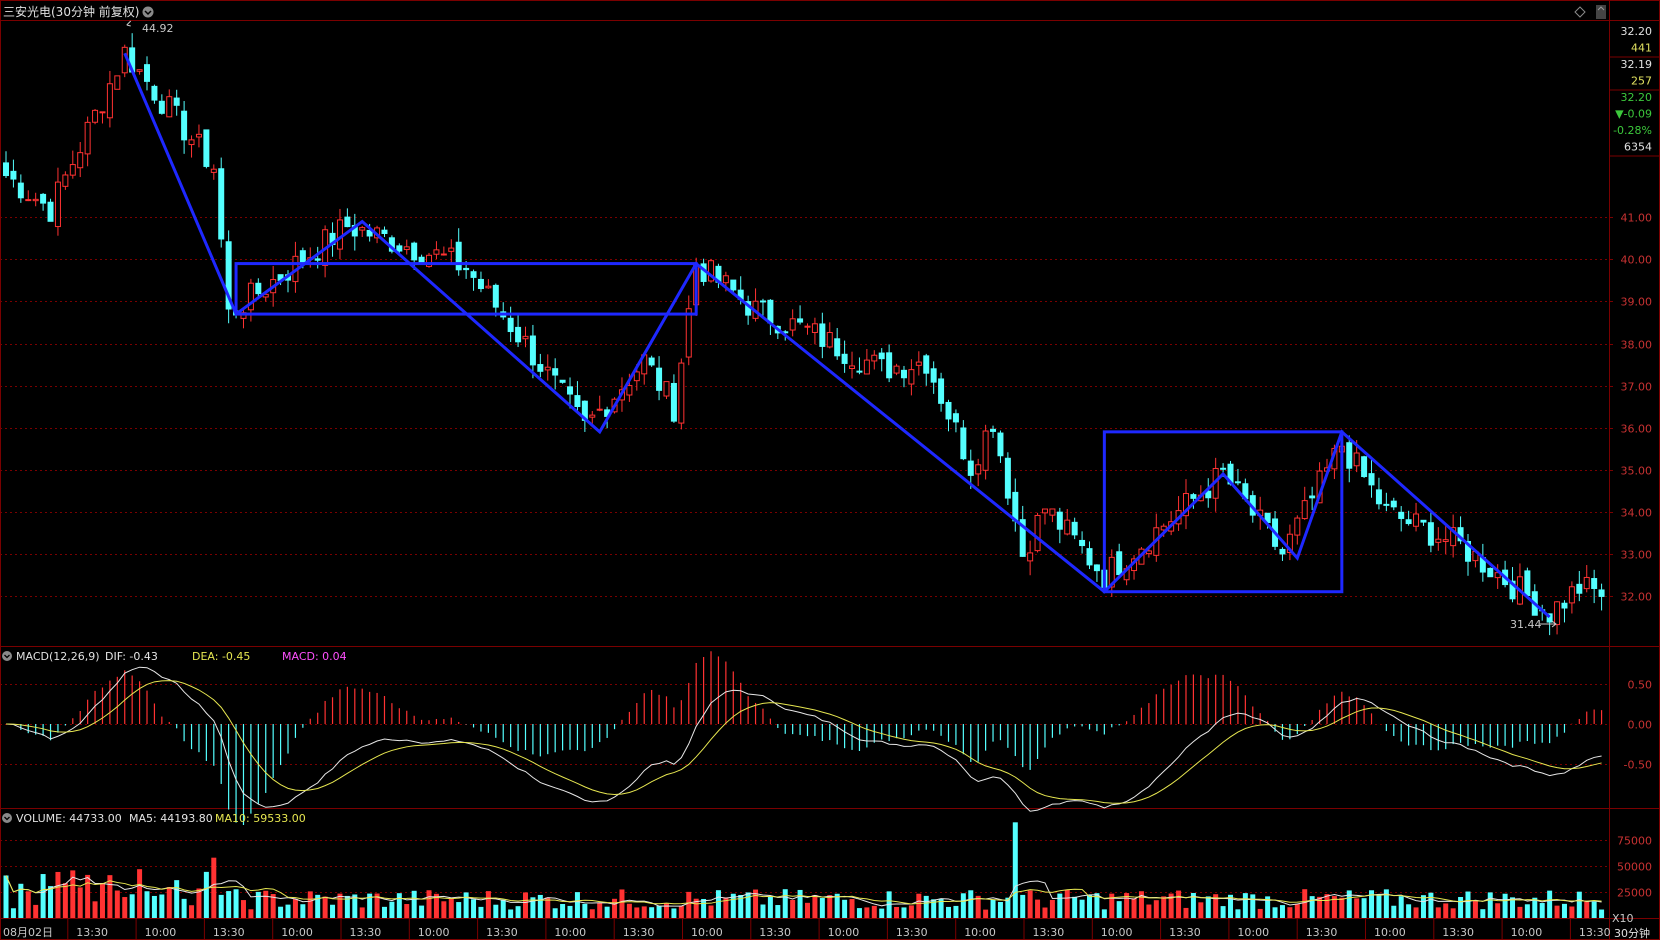 Image resolution: width=1660 pixels, height=940 pixels. What do you see at coordinates (1638, 765) in the screenshot?
I see `macd-tick-label: -0.50` at bounding box center [1638, 765].